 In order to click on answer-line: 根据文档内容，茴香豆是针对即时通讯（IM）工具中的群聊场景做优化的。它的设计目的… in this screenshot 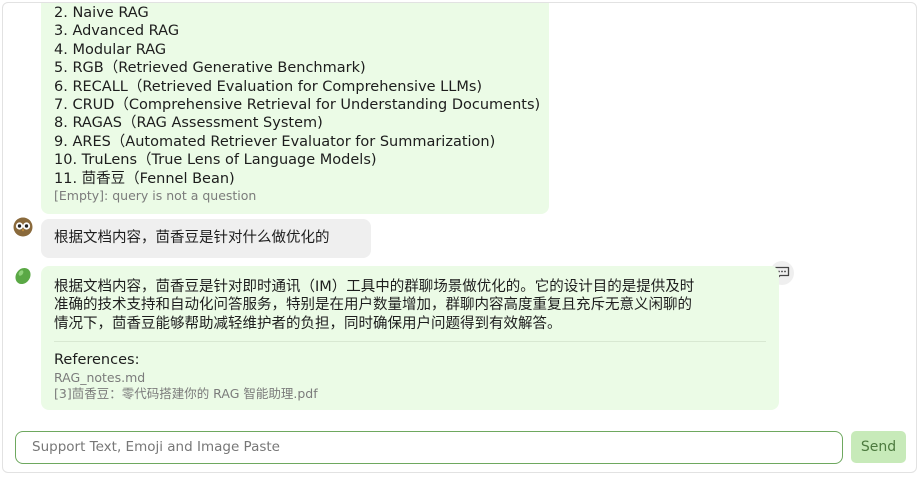, I will do `click(374, 287)`.